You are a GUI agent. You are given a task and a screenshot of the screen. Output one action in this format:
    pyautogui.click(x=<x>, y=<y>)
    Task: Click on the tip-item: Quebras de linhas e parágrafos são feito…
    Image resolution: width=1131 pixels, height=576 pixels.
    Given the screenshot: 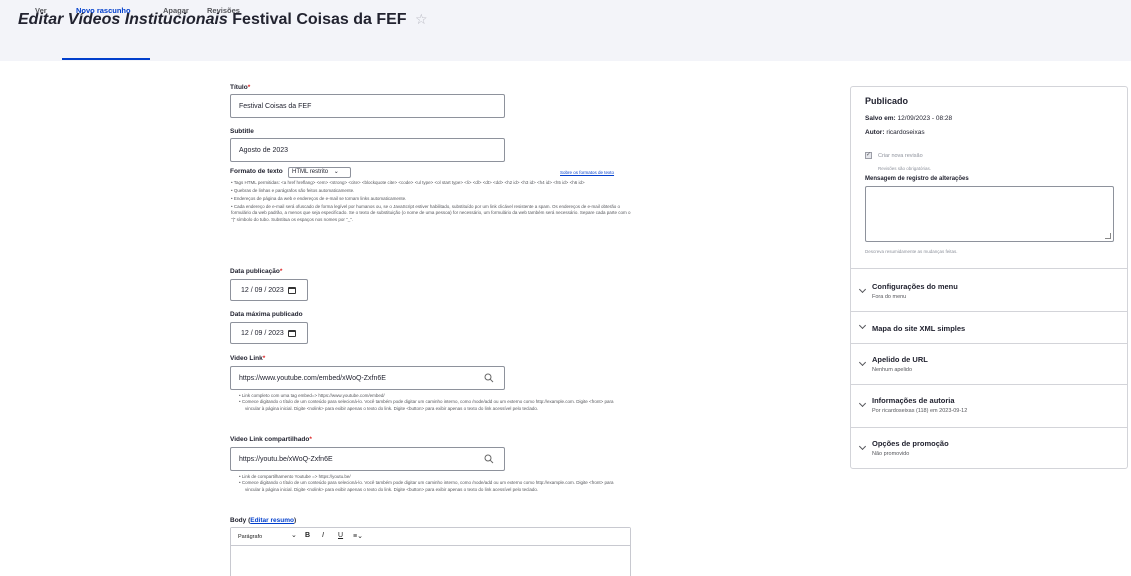 What is the action you would take?
    pyautogui.click(x=431, y=191)
    